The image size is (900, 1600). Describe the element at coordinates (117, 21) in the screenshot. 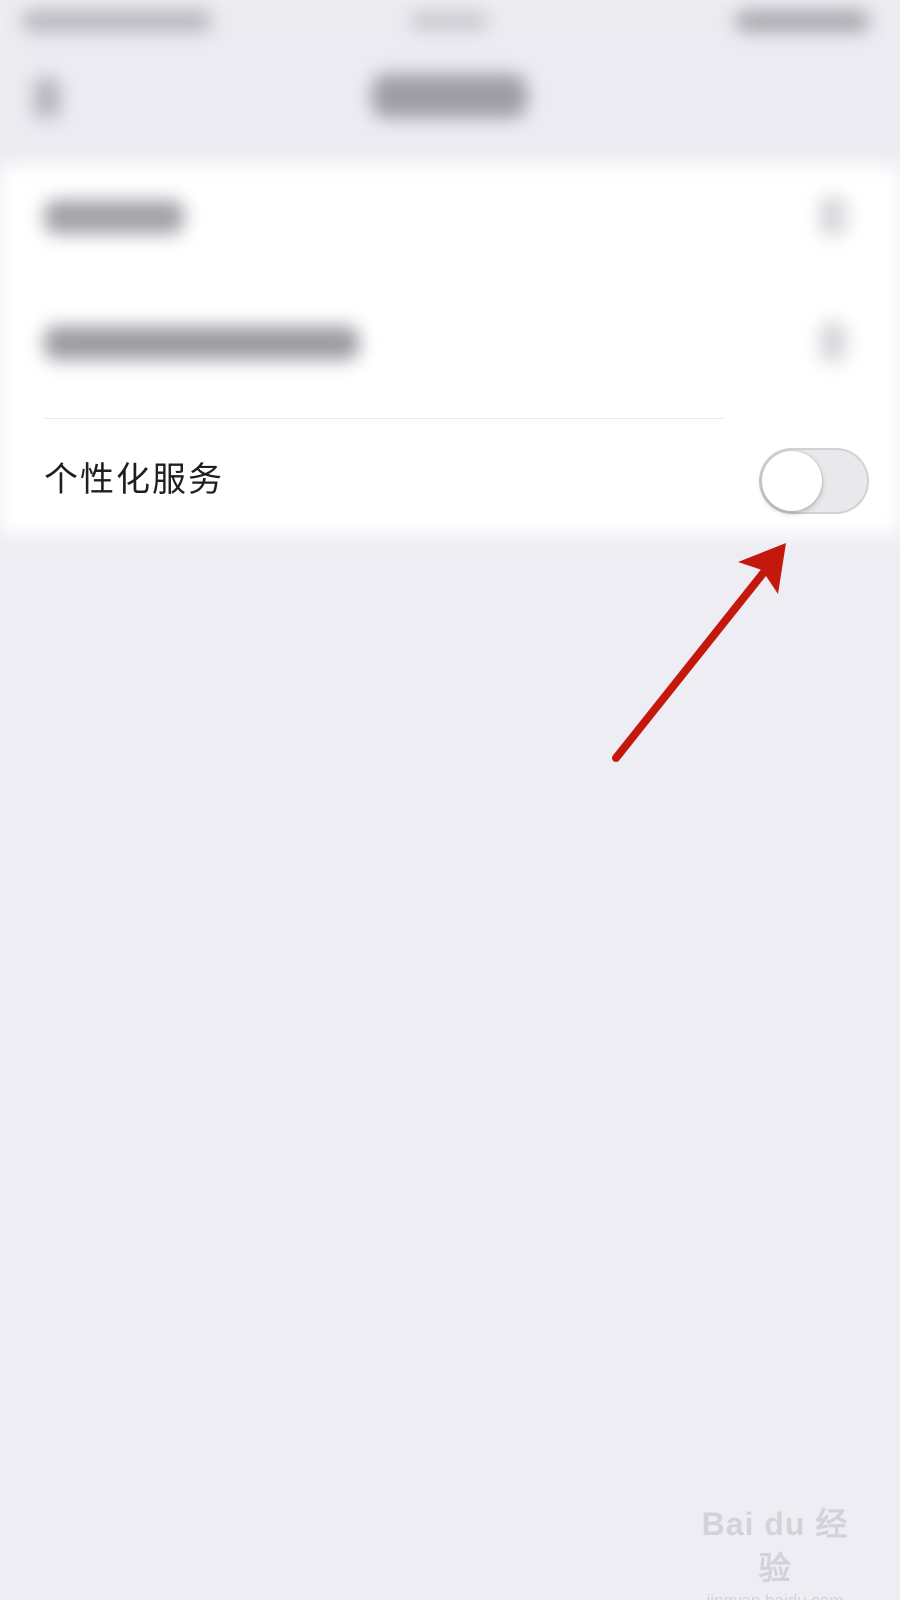

I see `status-bar-time` at that location.